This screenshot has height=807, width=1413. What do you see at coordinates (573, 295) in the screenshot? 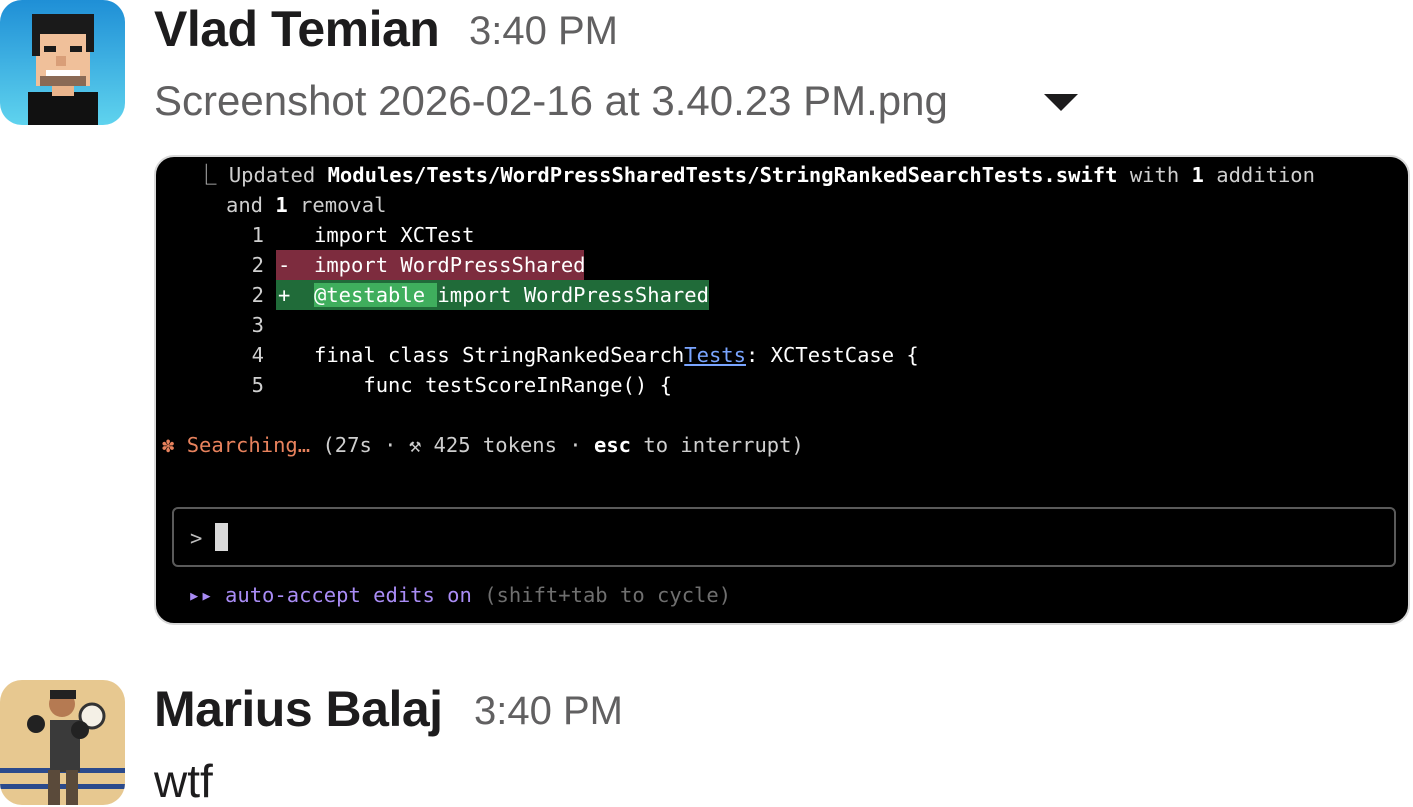
I see `added-rest: import WordPressShared` at bounding box center [573, 295].